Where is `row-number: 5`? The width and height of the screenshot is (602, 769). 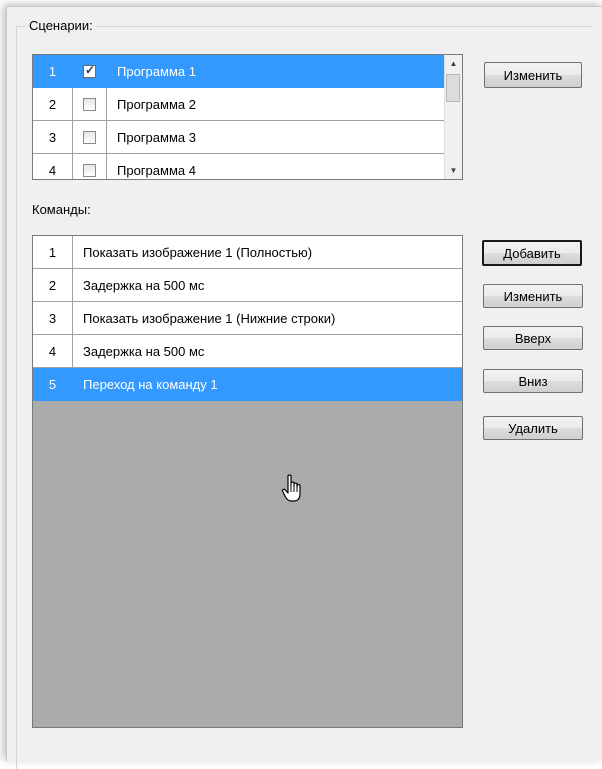 row-number: 5 is located at coordinates (53, 384).